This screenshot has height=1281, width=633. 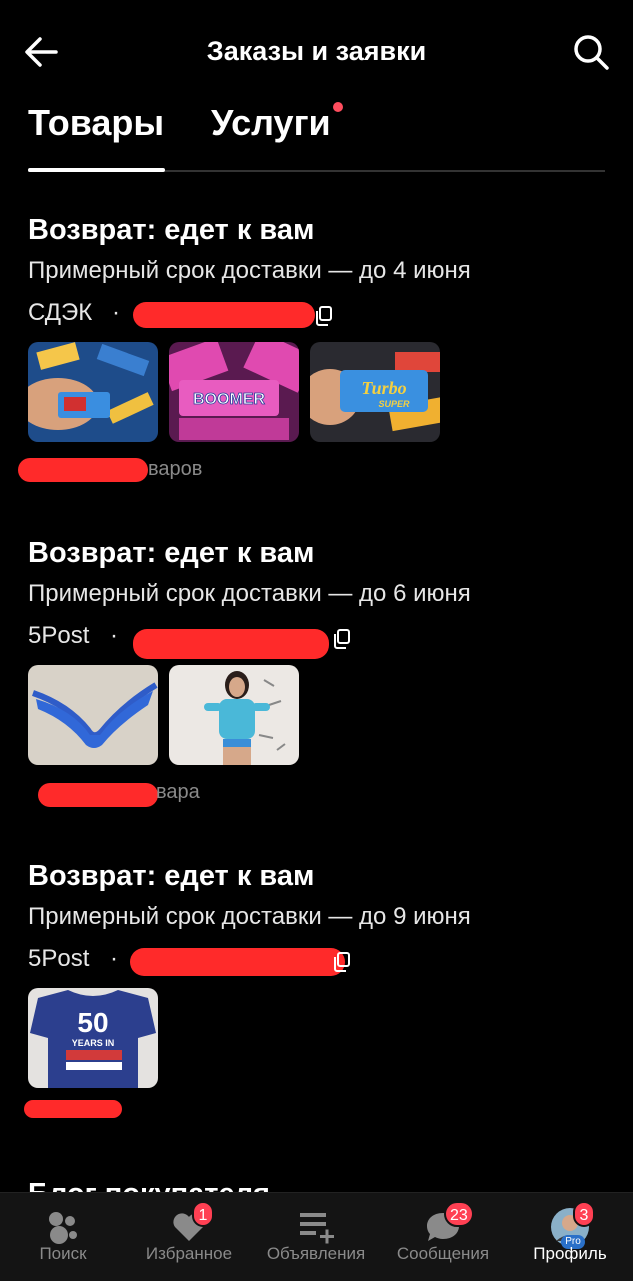 What do you see at coordinates (189, 1253) in the screenshot?
I see `nav-label: Избранное` at bounding box center [189, 1253].